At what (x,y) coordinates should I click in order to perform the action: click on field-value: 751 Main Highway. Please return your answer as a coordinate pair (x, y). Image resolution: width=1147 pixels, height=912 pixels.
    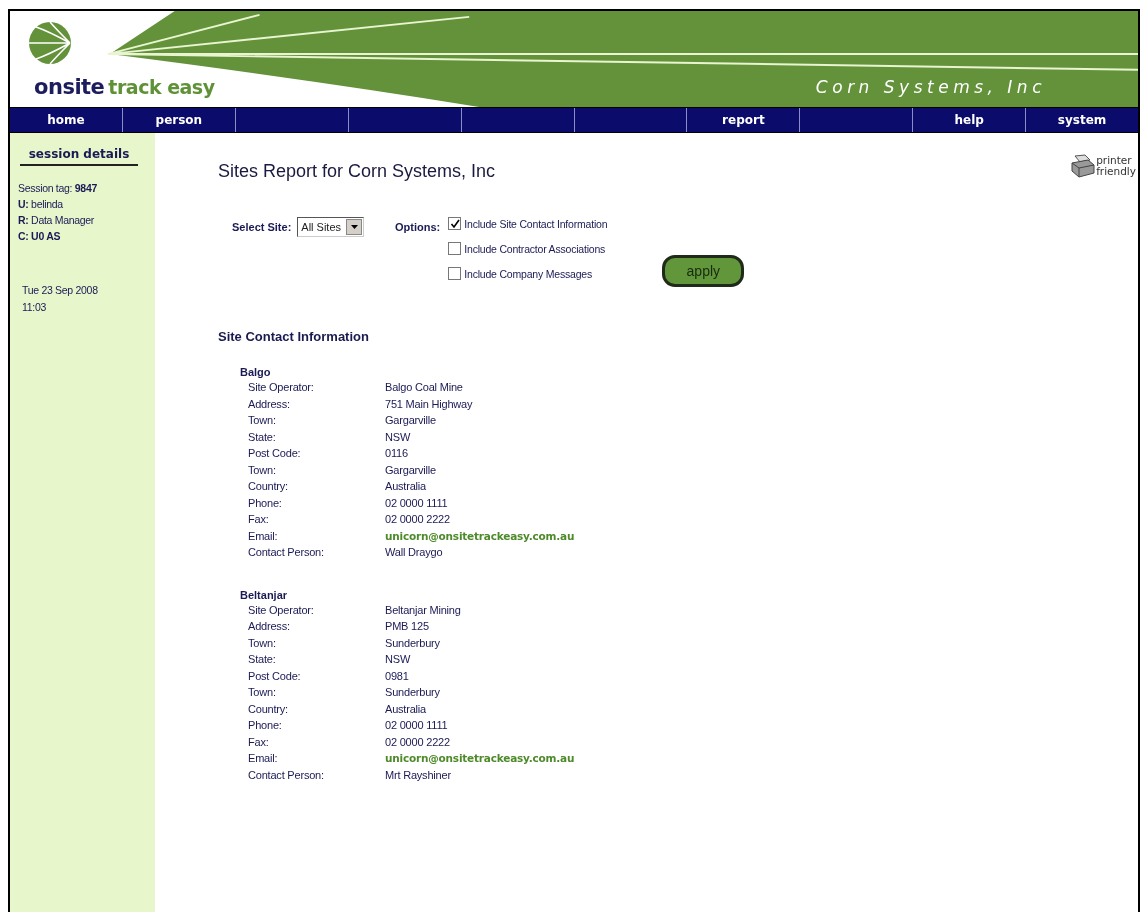
    Looking at the image, I should click on (429, 403).